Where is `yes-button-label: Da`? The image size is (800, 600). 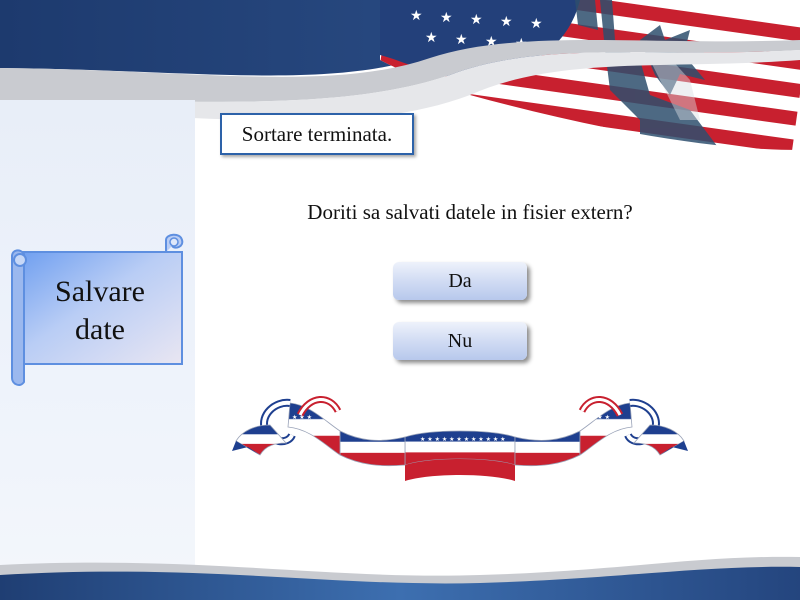 yes-button-label: Da is located at coordinates (460, 280).